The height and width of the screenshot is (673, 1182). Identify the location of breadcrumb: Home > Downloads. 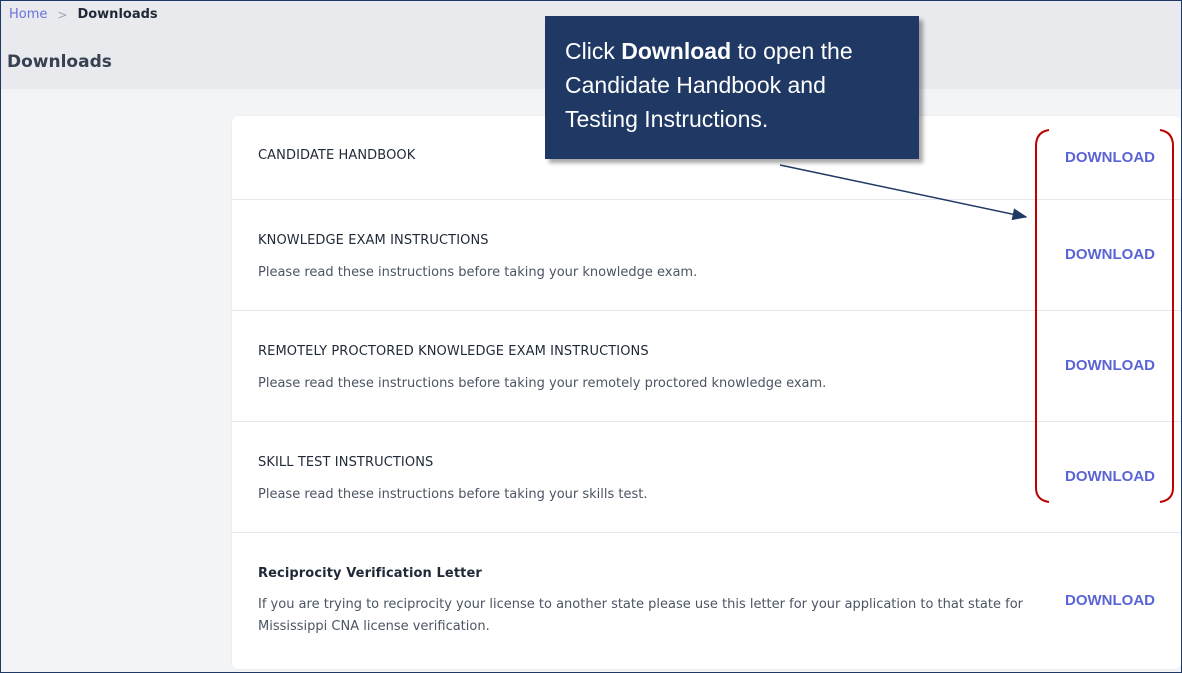
(83, 14).